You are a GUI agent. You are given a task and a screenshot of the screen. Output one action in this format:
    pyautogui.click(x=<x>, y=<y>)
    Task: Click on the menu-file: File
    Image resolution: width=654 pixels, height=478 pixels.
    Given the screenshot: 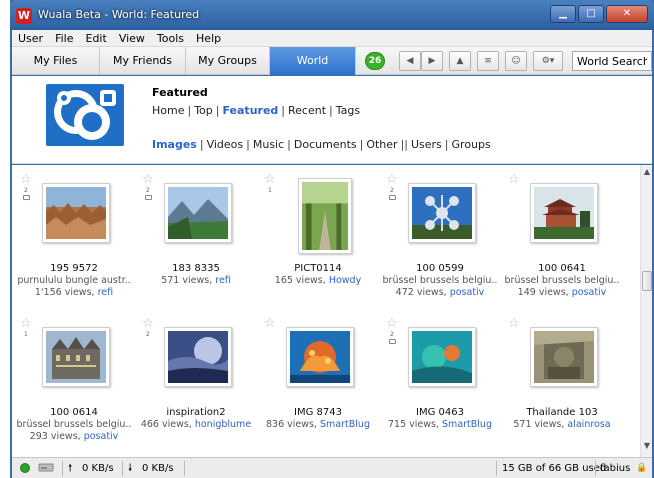 What is the action you would take?
    pyautogui.click(x=64, y=38)
    